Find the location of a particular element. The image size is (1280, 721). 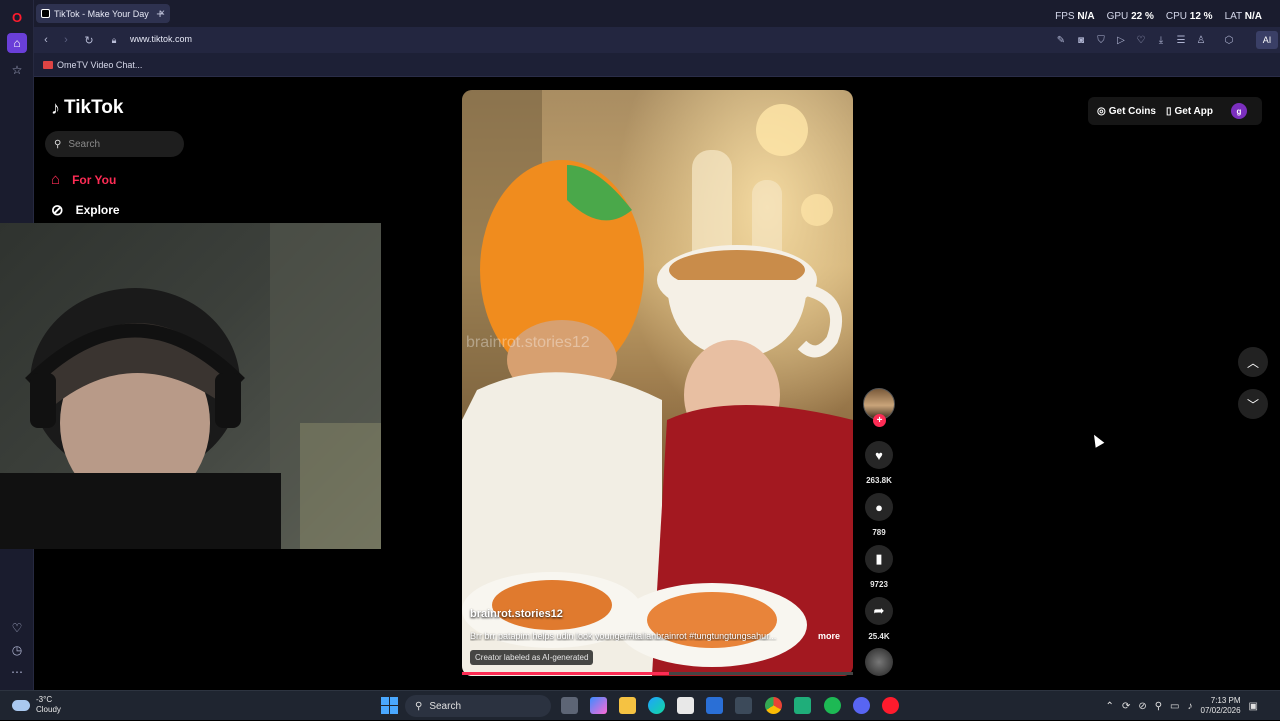

copilot-icon is located at coordinates (598, 705).